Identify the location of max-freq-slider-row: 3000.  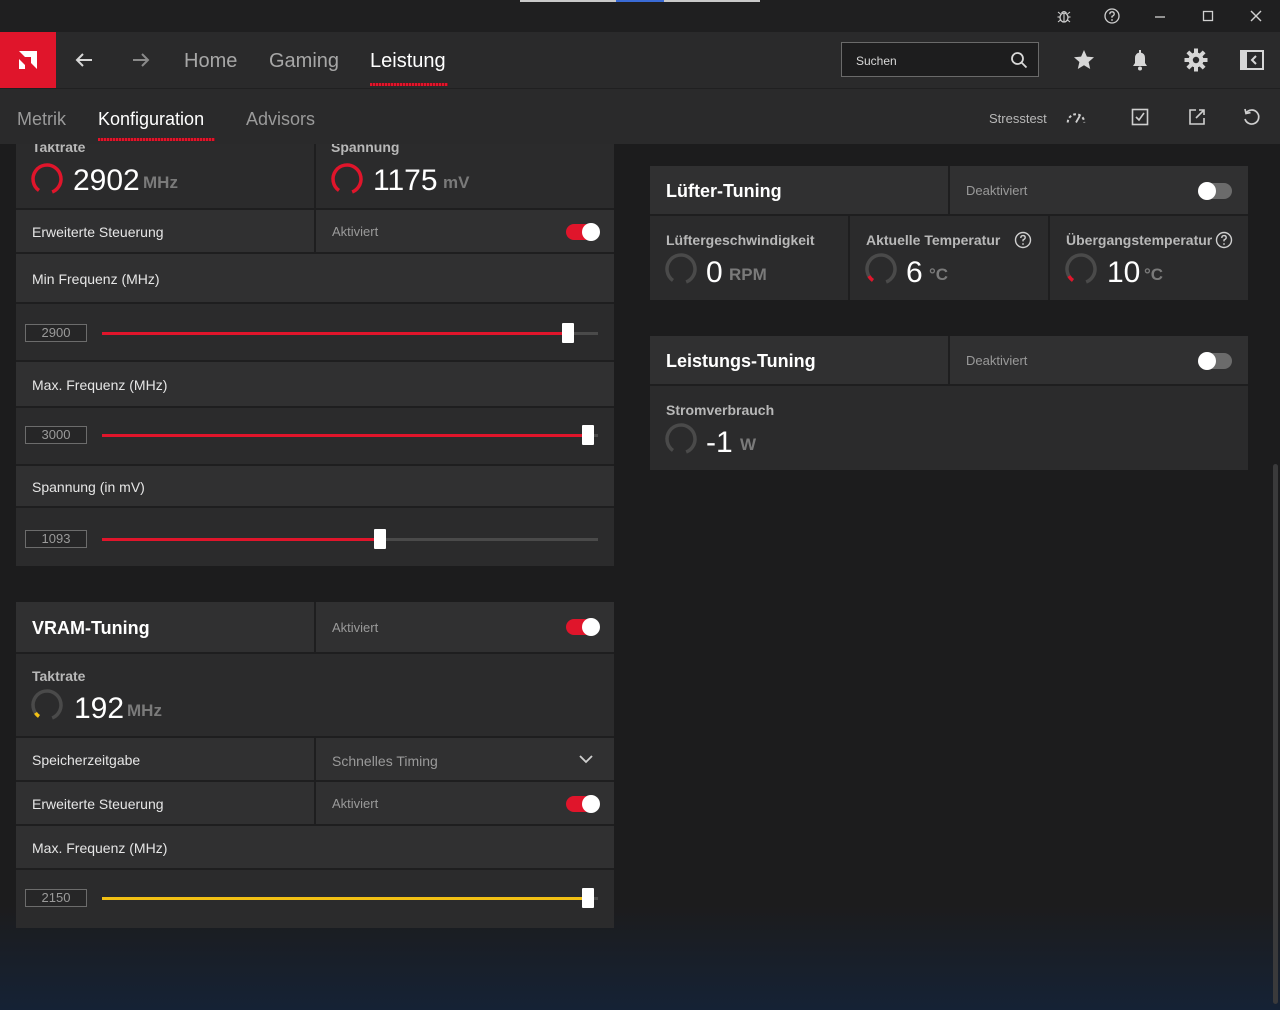
(315, 437).